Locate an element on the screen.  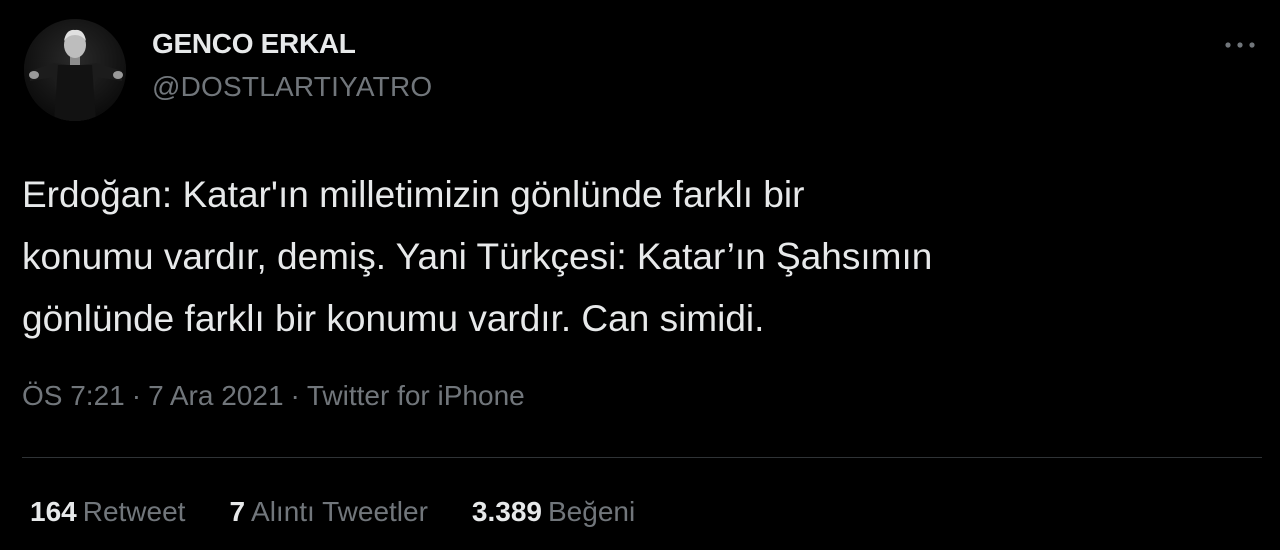
retweets-label: Retweet is located at coordinates (134, 511).